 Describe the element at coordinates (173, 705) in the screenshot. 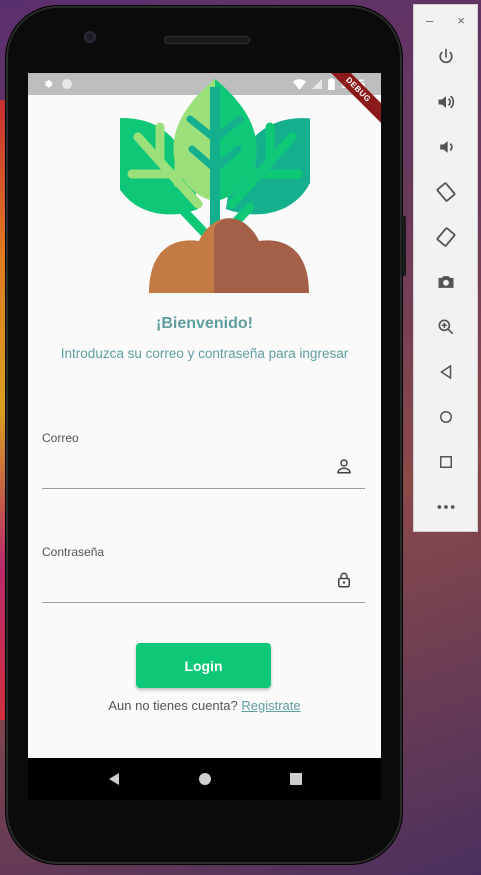

I see `register-prompt: Aun no tienes cuenta?` at that location.